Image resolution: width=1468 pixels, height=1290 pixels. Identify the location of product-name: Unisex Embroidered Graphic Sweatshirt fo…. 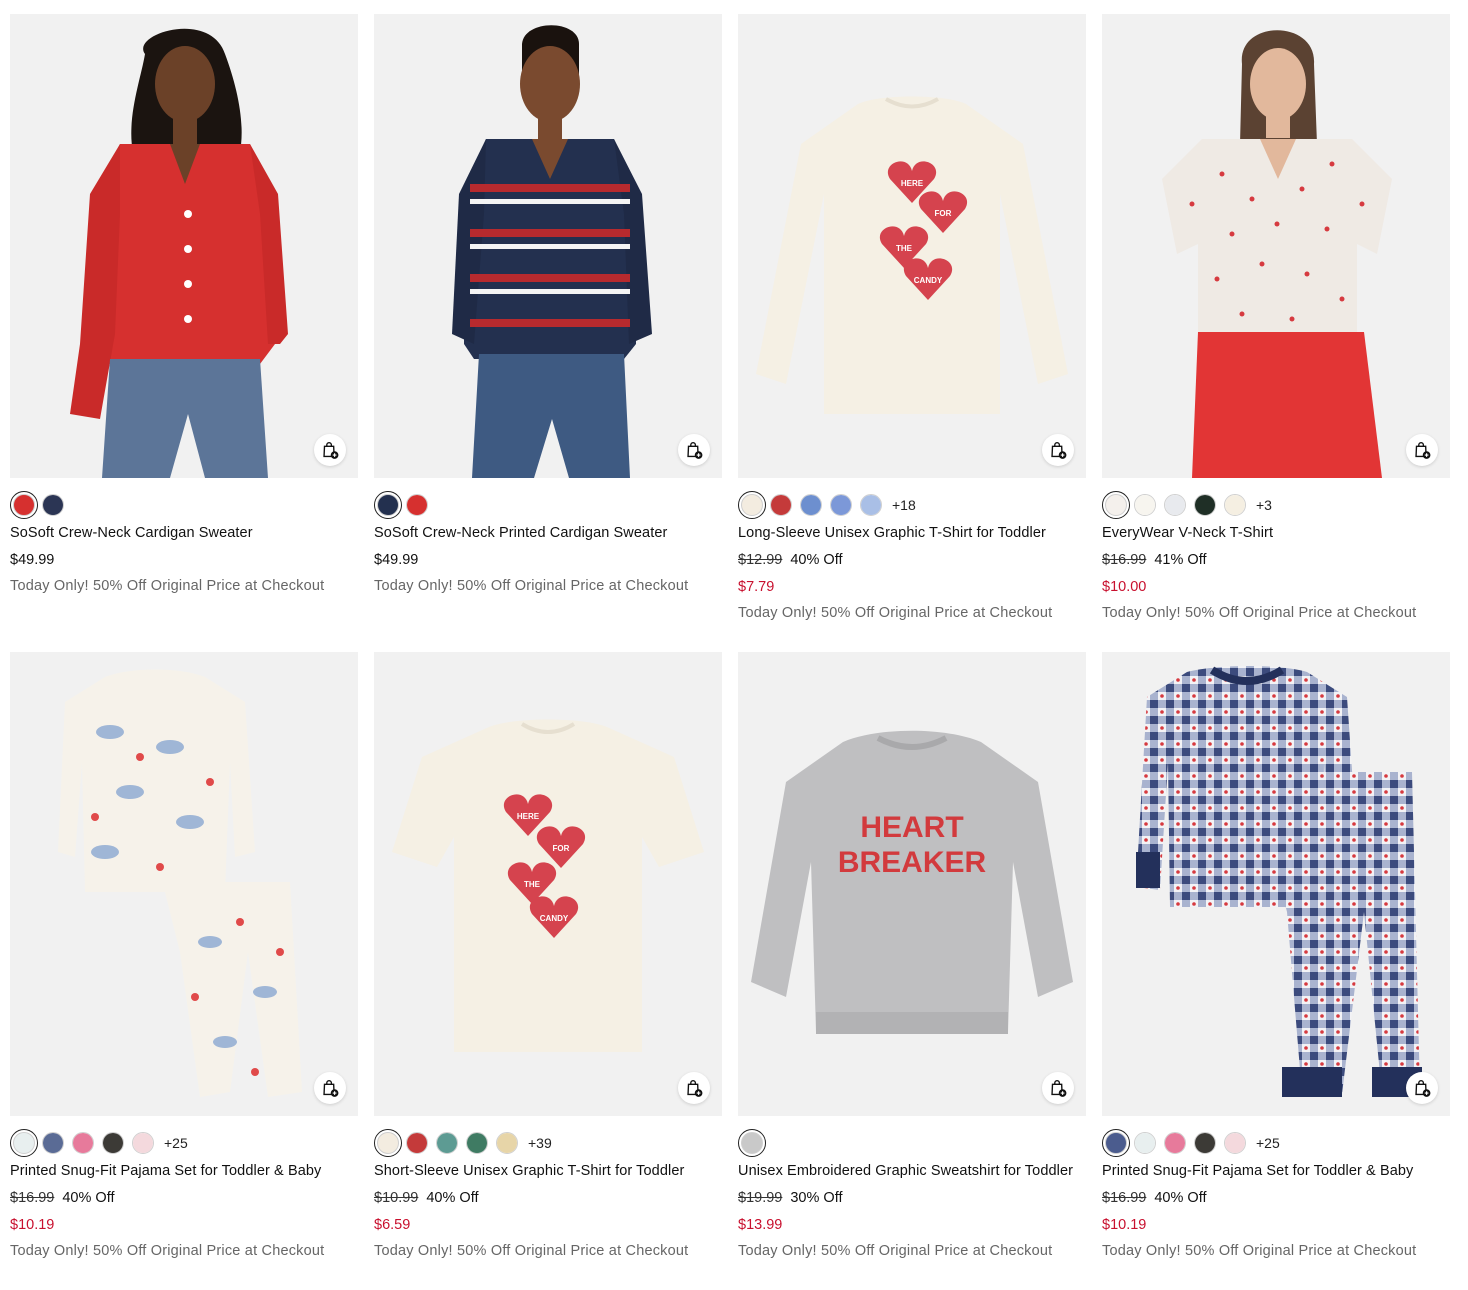
(912, 1171).